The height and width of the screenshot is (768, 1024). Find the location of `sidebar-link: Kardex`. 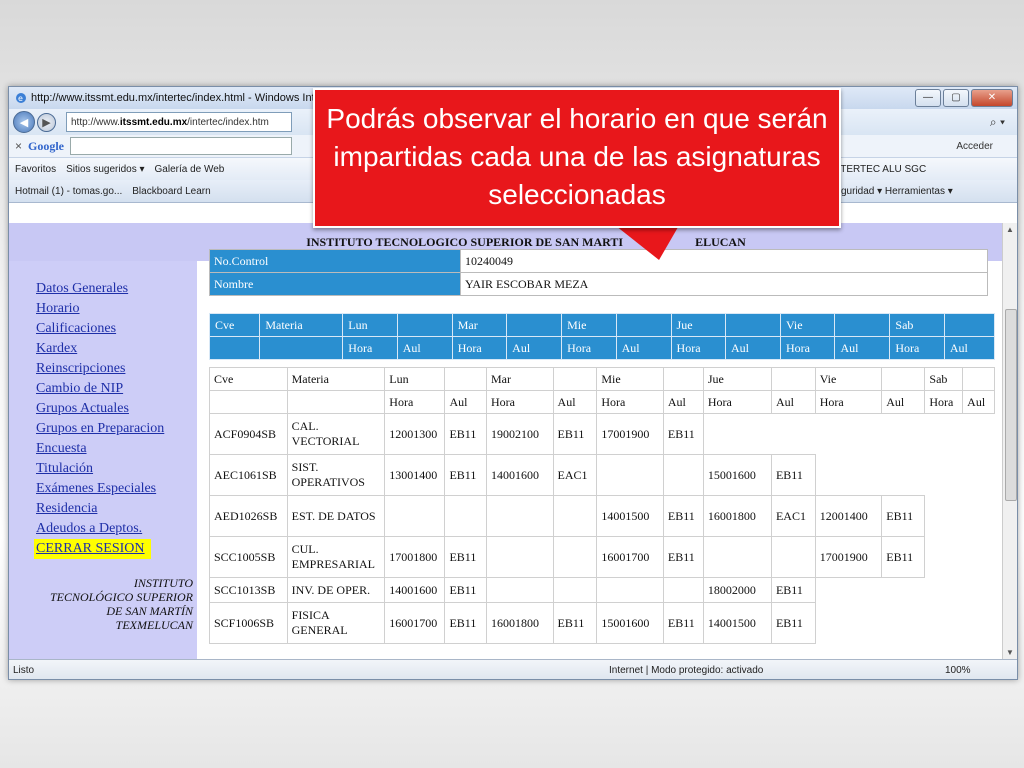

sidebar-link: Kardex is located at coordinates (56, 348).